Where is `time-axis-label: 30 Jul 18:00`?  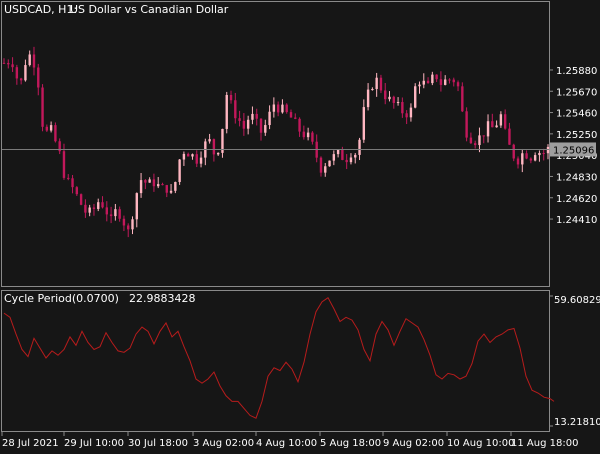
time-axis-label: 30 Jul 18:00 is located at coordinates (158, 443).